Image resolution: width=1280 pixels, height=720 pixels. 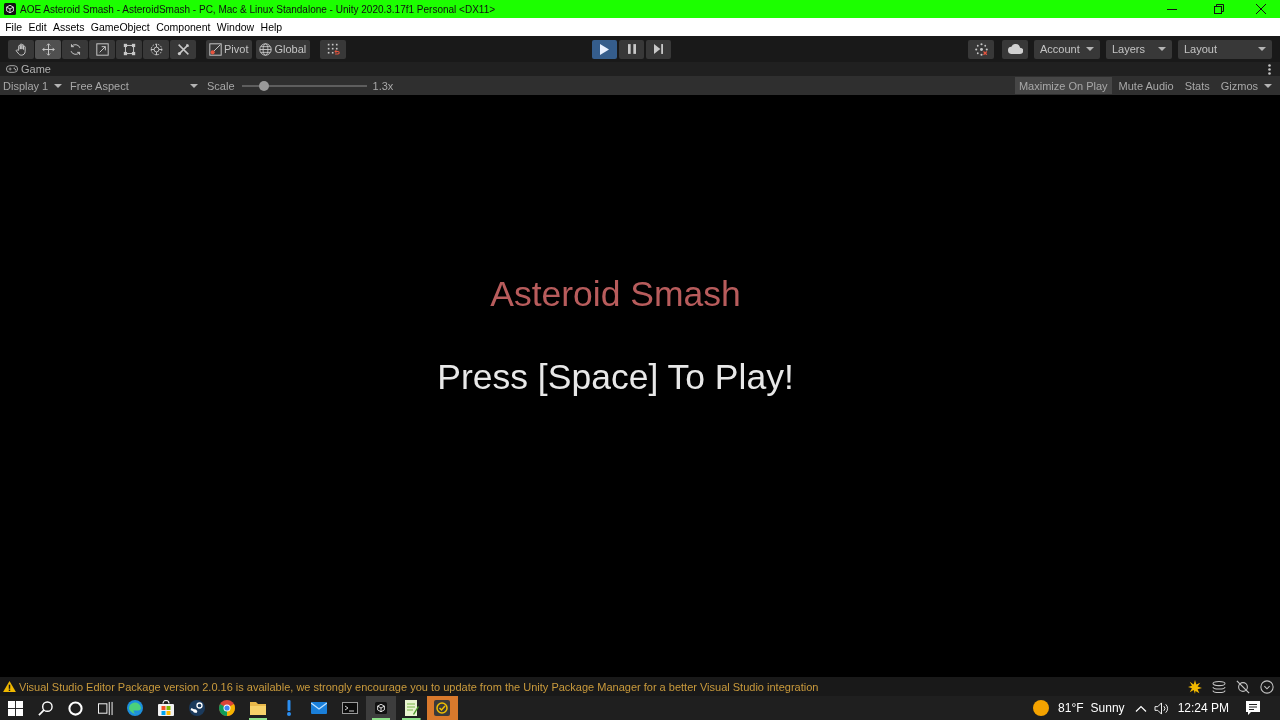 I want to click on start-icon, so click(x=15, y=708).